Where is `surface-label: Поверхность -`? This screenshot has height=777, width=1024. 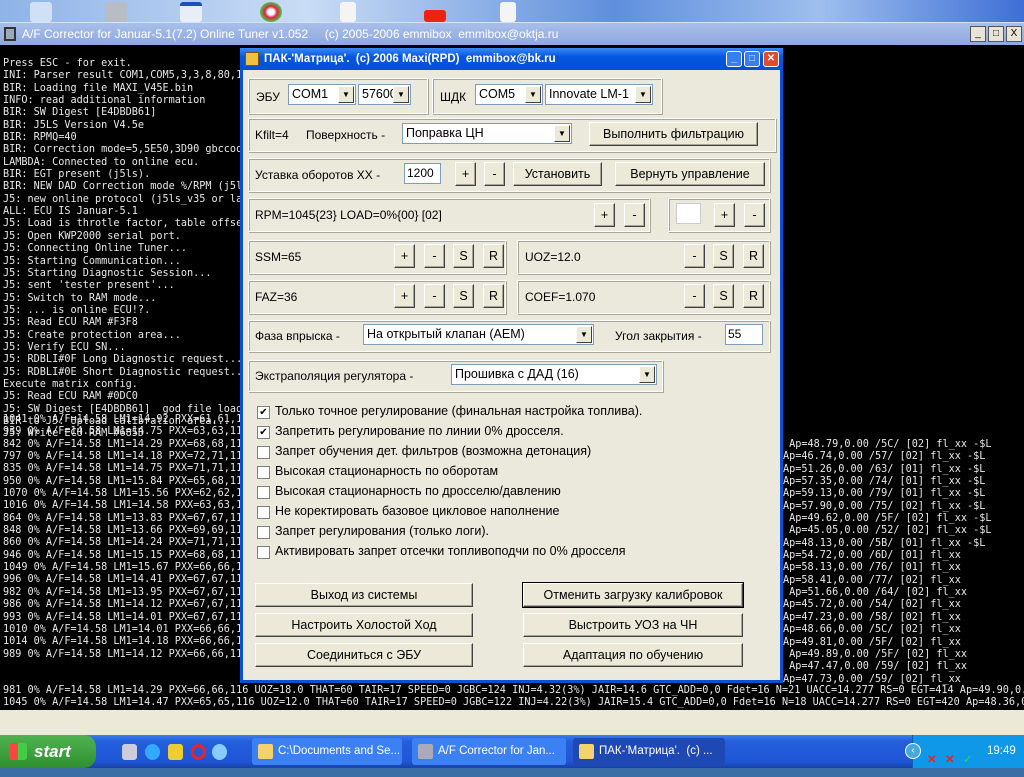
surface-label: Поверхность - is located at coordinates (346, 135).